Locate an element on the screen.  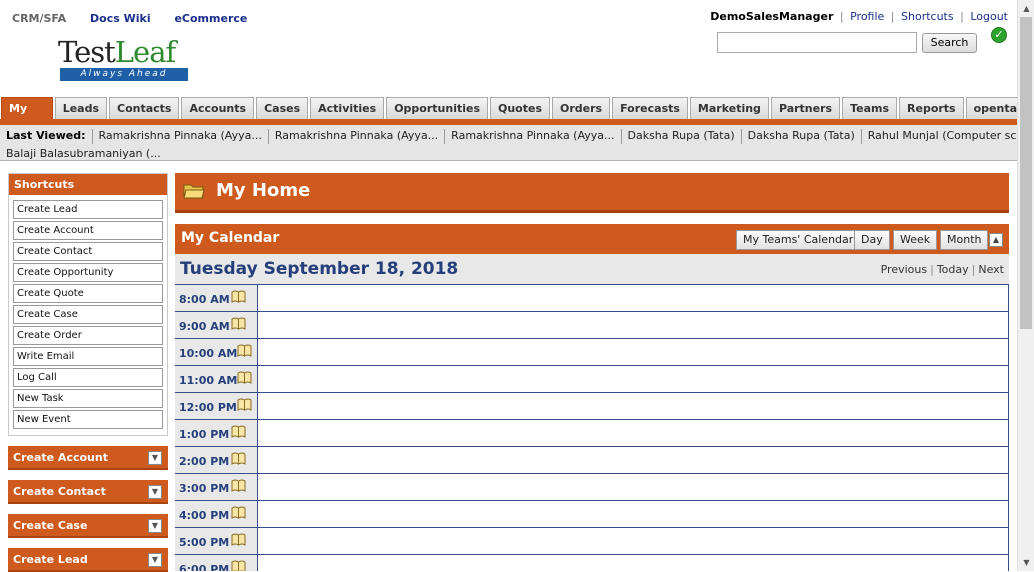
shortcut-new-task: New Task is located at coordinates (88, 398).